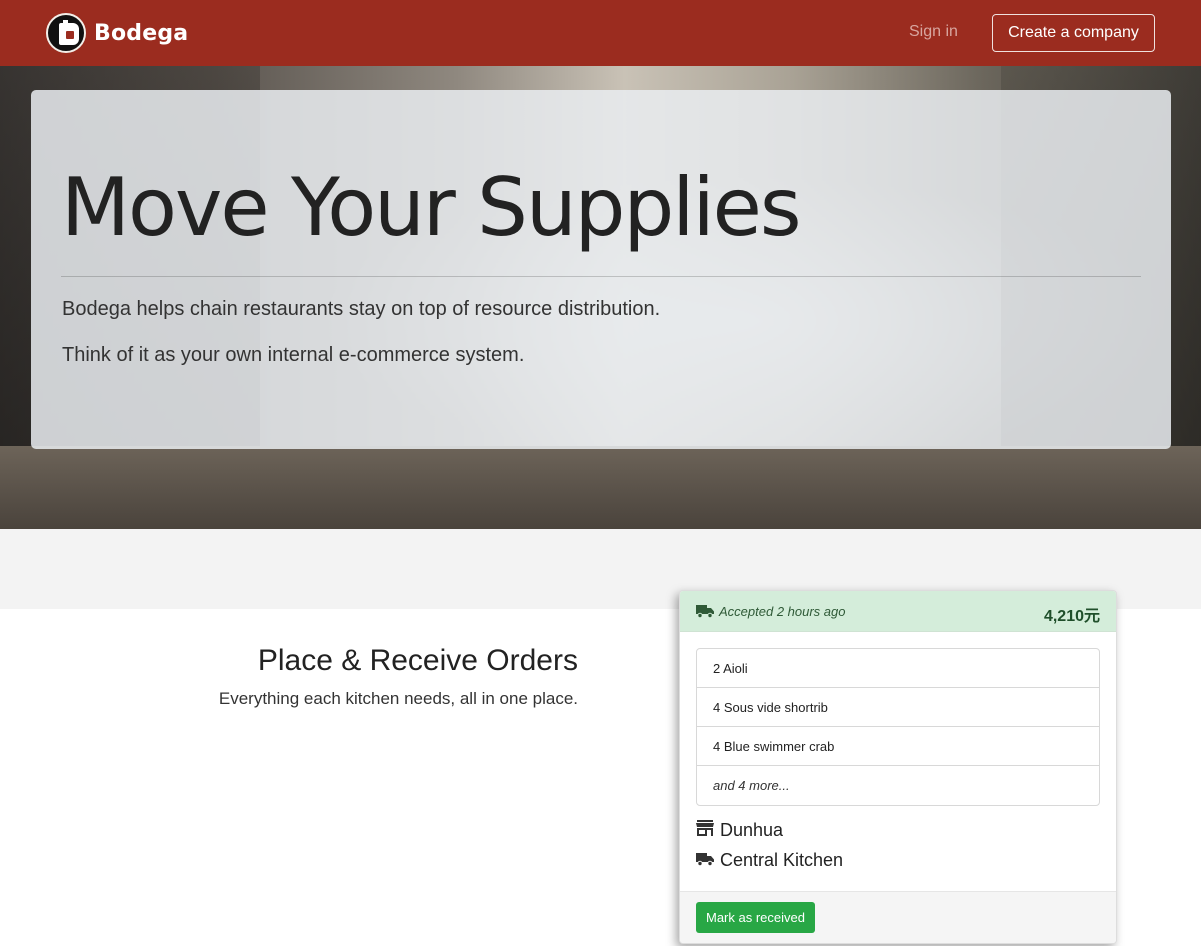 The image size is (1201, 946). What do you see at coordinates (141, 33) in the screenshot?
I see `brand-name: Bodega` at bounding box center [141, 33].